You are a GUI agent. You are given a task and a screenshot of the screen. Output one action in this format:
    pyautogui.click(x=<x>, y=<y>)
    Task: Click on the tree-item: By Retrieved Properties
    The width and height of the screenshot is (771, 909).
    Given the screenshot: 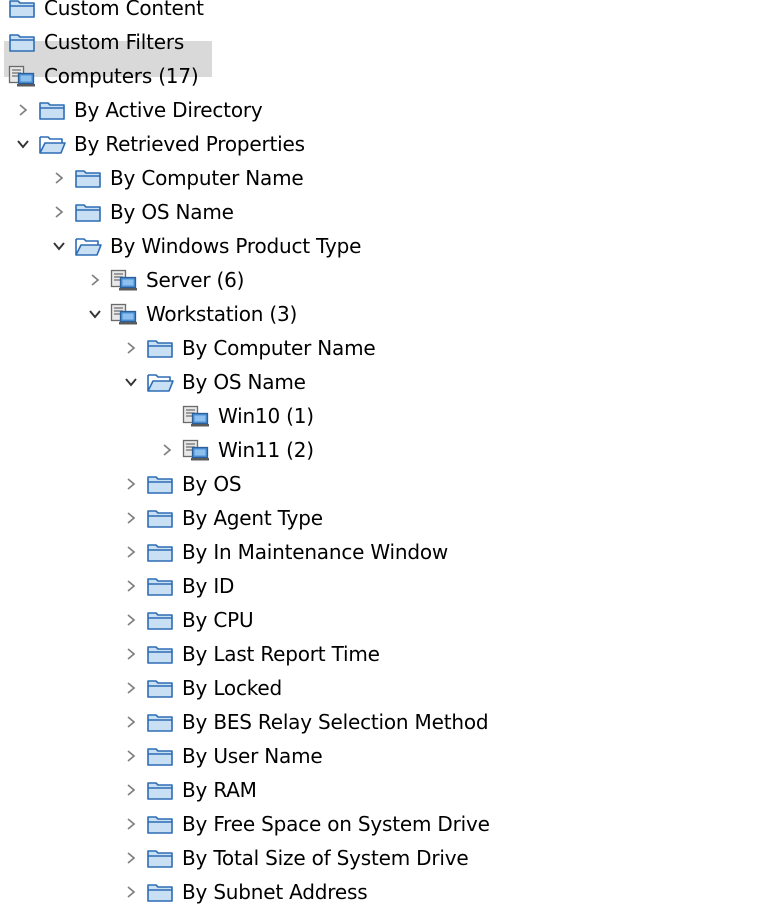 What is the action you would take?
    pyautogui.click(x=160, y=144)
    